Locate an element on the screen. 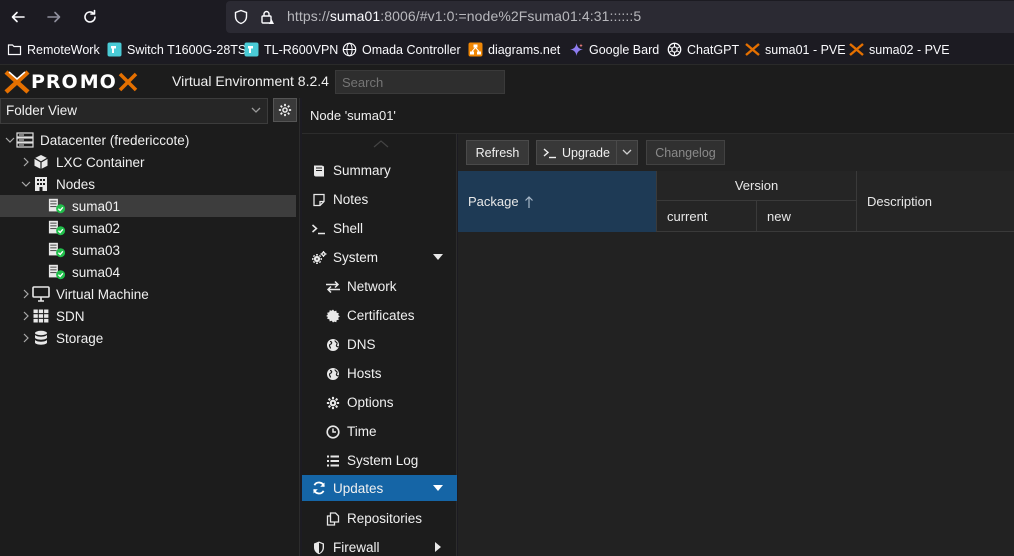  forward-arrow-icon is located at coordinates (54, 17).